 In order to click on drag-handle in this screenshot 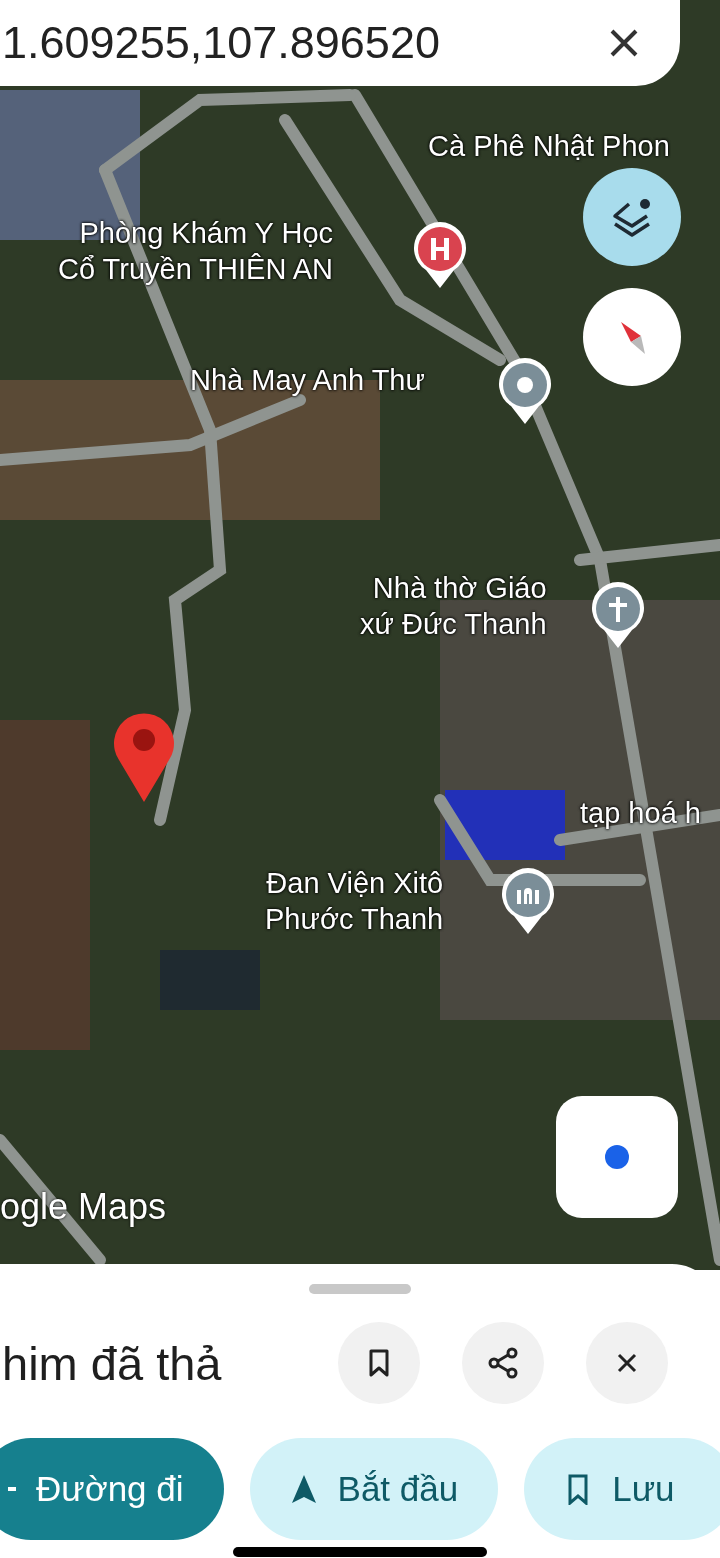, I will do `click(360, 1289)`.